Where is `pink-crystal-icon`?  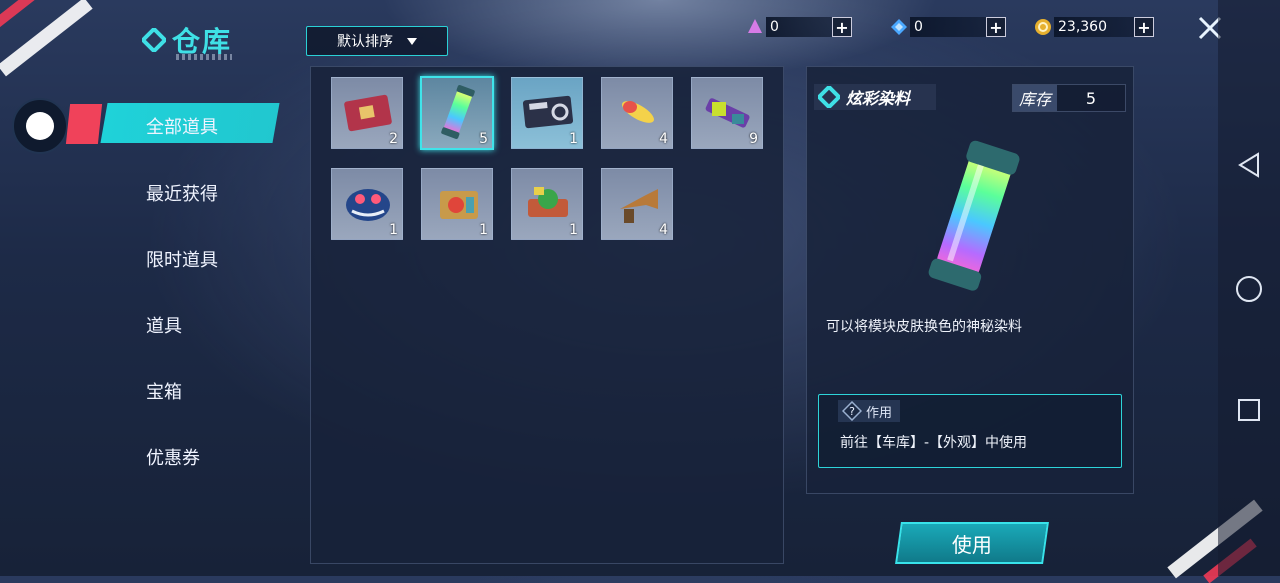 pink-crystal-icon is located at coordinates (755, 26).